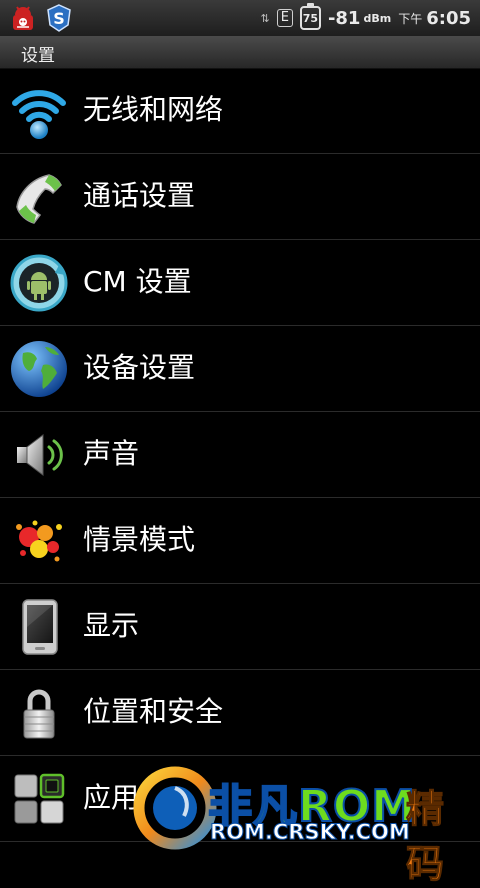  Describe the element at coordinates (153, 711) in the screenshot. I see `settings-item-label: 位置和安全` at that location.